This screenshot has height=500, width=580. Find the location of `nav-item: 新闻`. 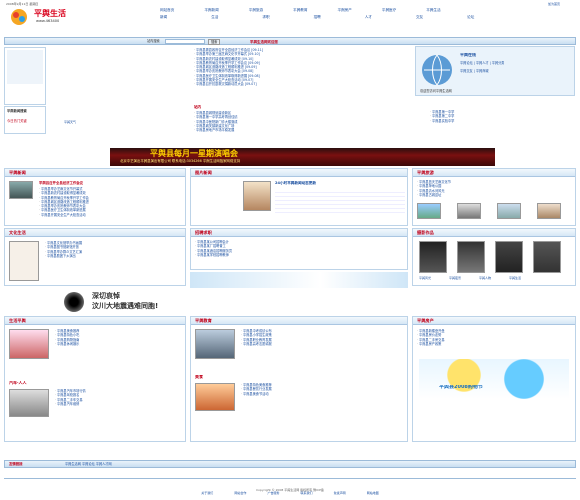

nav-item: 新闻 is located at coordinates (163, 17).